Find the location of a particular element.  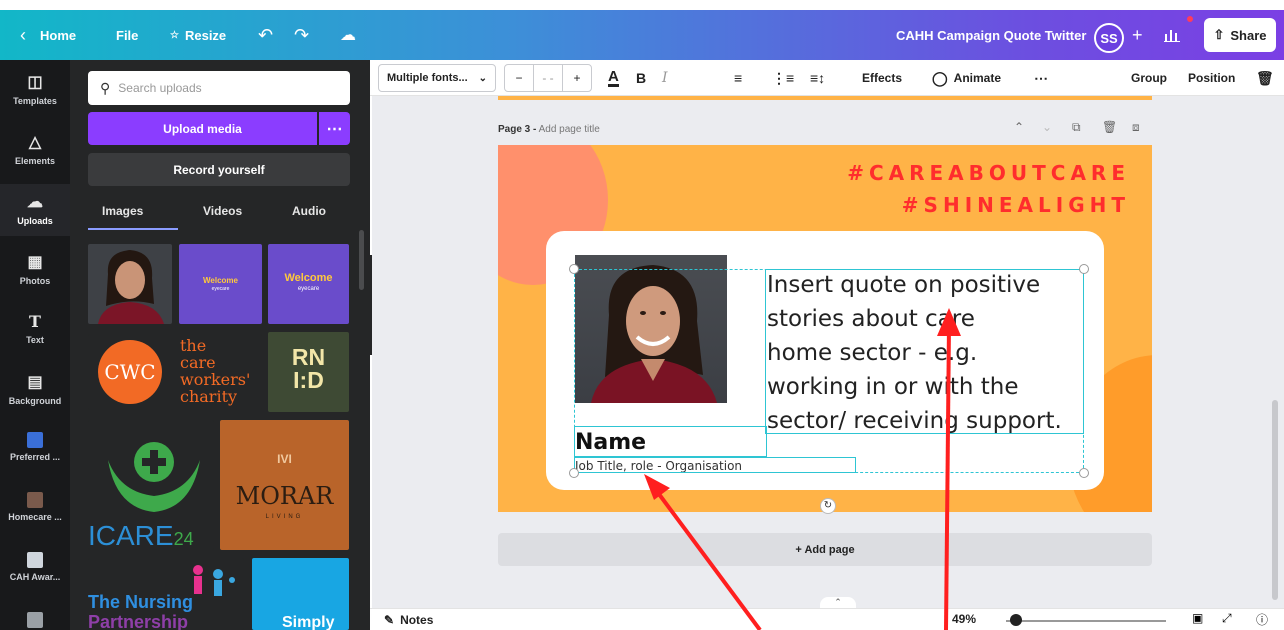

rail-item-text: T Text is located at coordinates (35, 328).